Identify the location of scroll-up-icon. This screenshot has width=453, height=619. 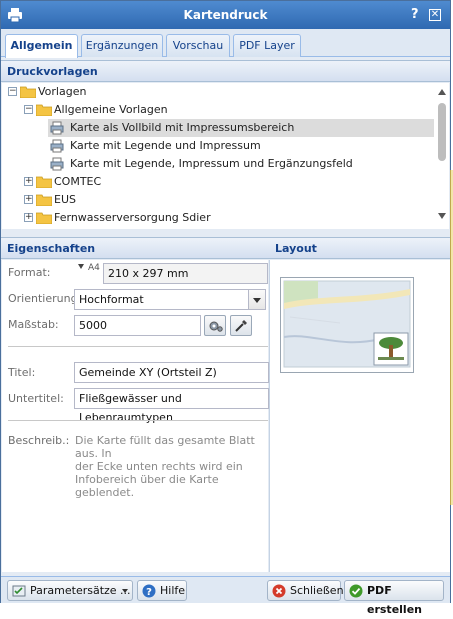
(442, 92).